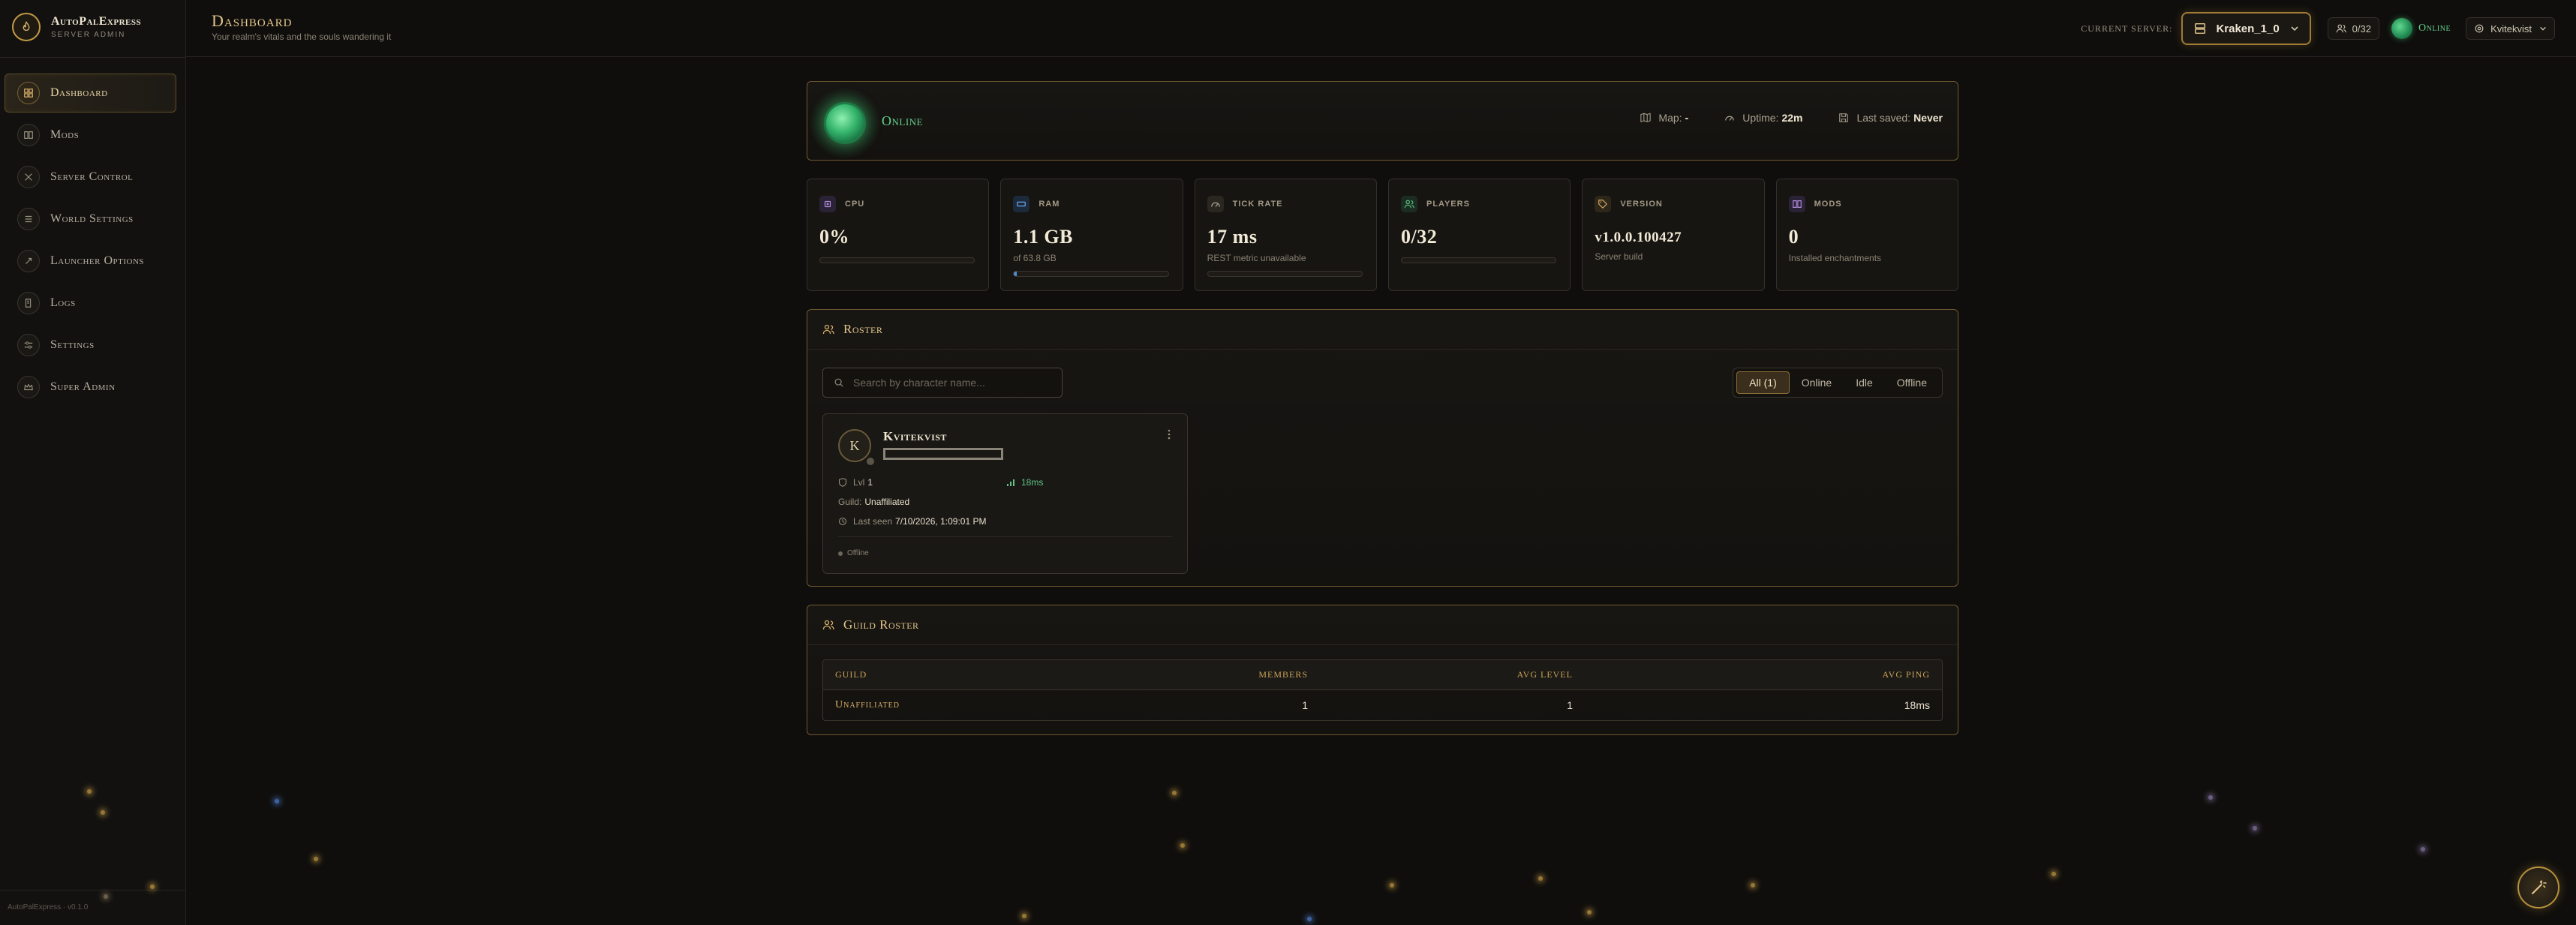 The image size is (2576, 925). I want to click on book-icon, so click(1796, 204).